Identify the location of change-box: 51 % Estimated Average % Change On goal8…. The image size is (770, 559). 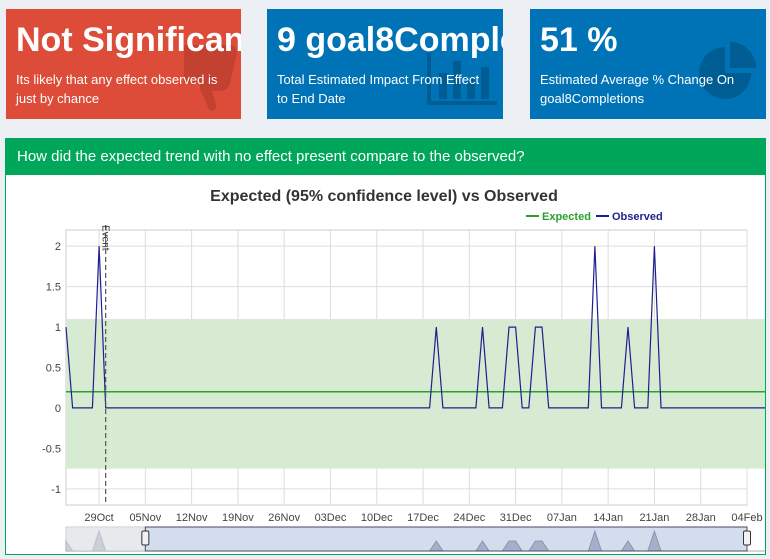
(648, 64).